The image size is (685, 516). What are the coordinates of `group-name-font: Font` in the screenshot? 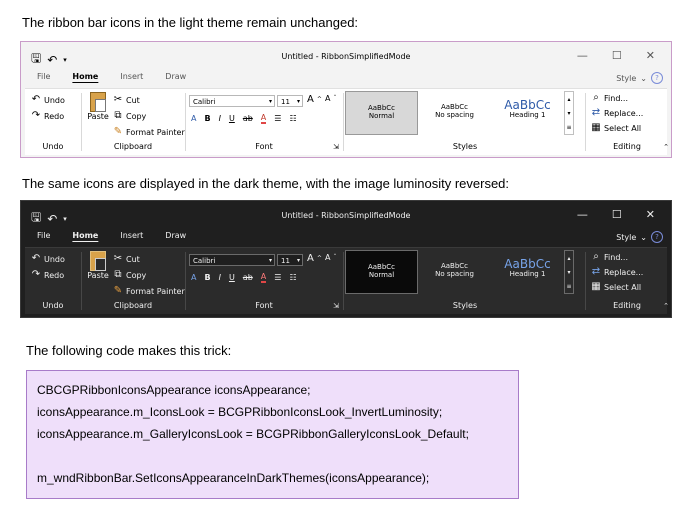 It's located at (264, 305).